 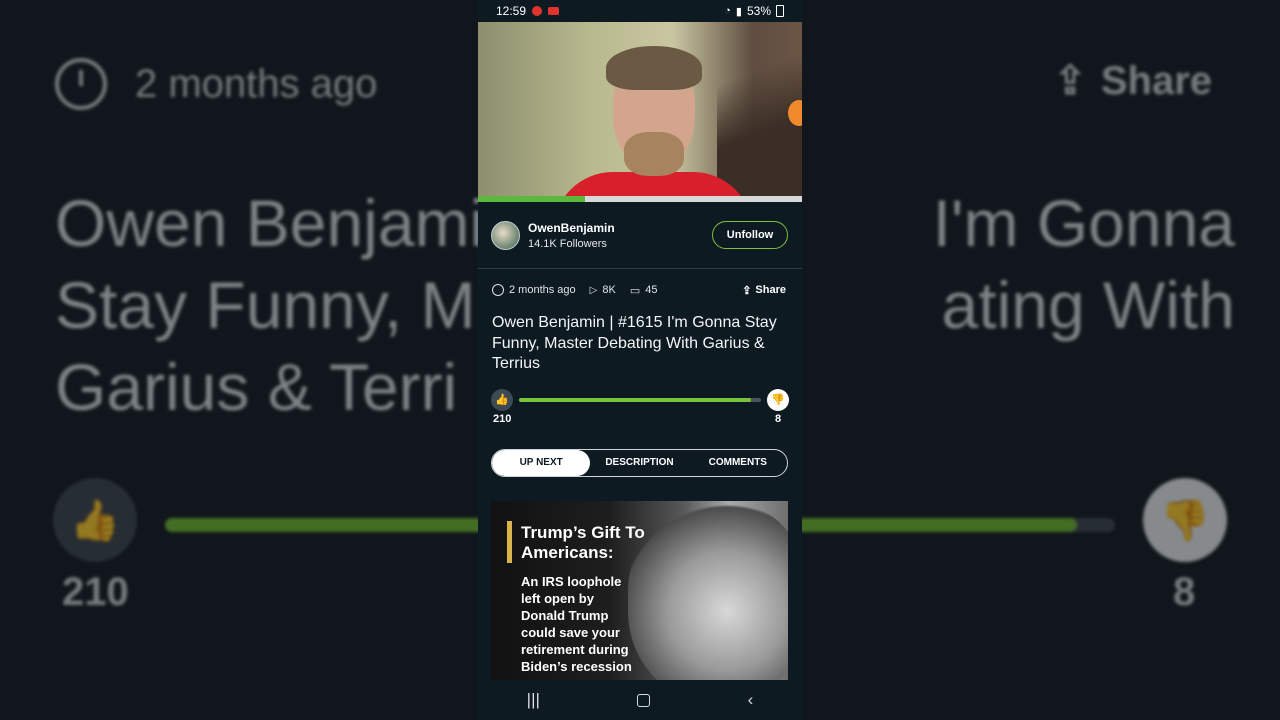 I want to click on tab-comments: COMMENTS, so click(x=738, y=463).